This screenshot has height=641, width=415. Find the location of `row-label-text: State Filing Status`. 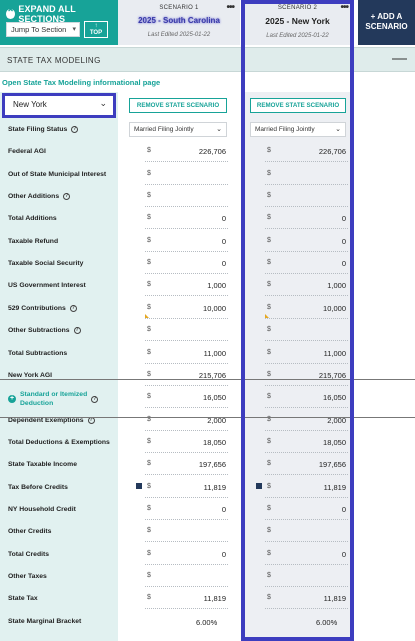

row-label-text: State Filing Status is located at coordinates (38, 129).